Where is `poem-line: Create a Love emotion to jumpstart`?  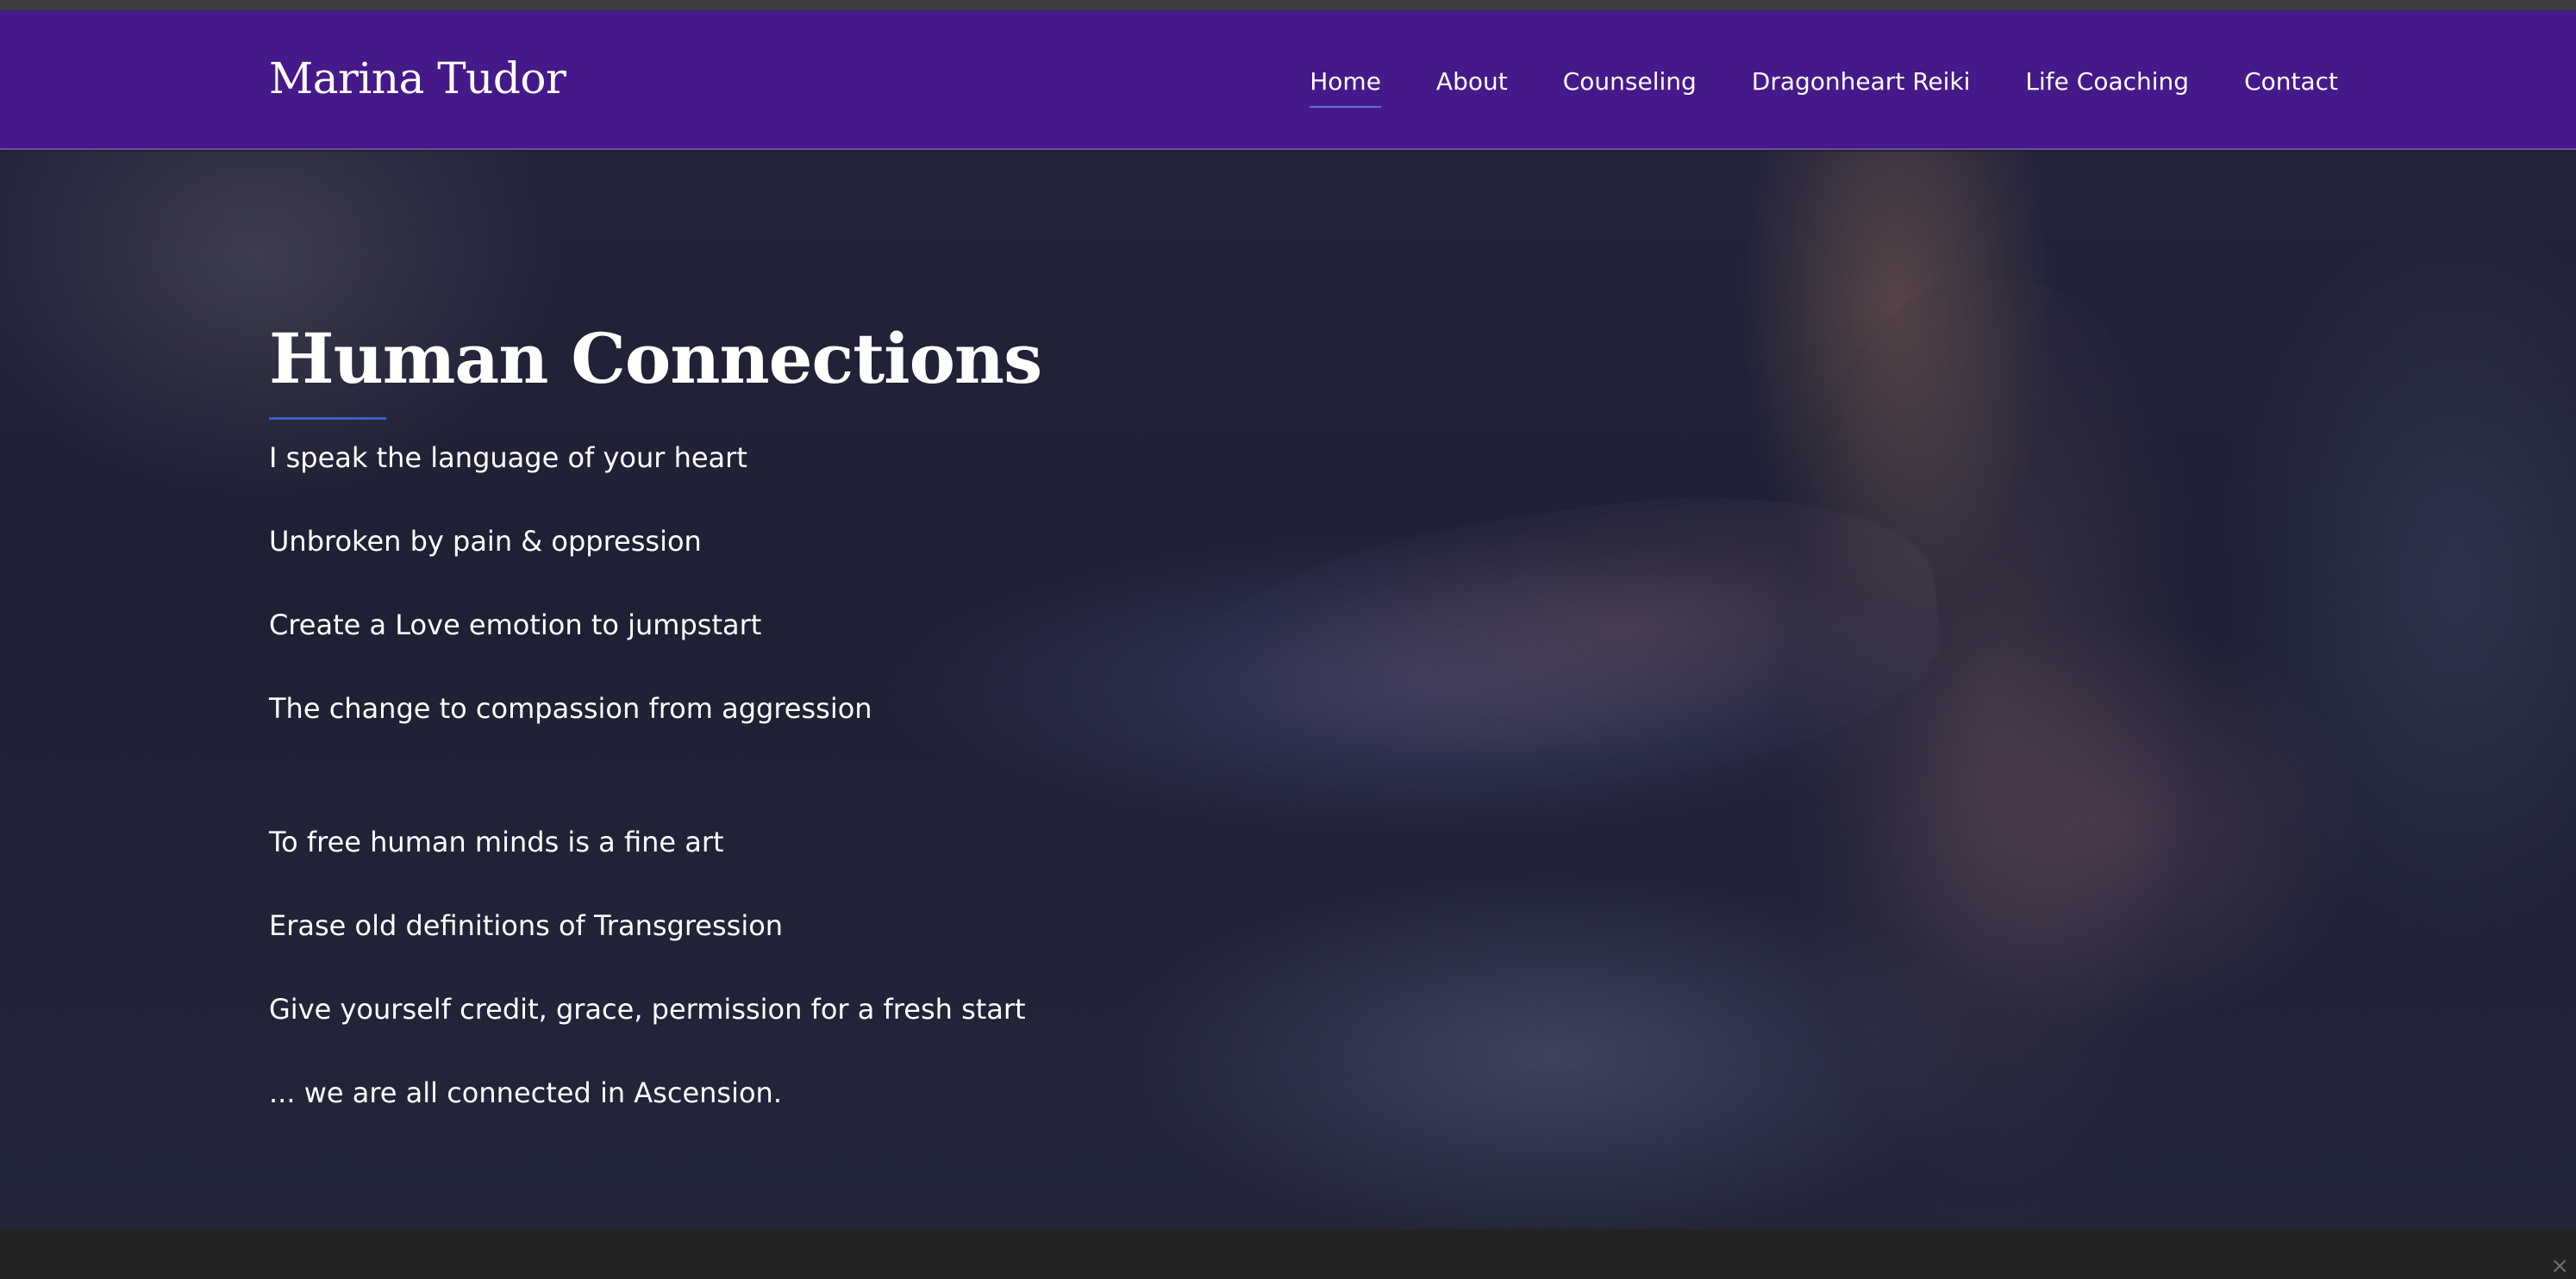
poem-line: Create a Love emotion to jumpstart is located at coordinates (515, 624).